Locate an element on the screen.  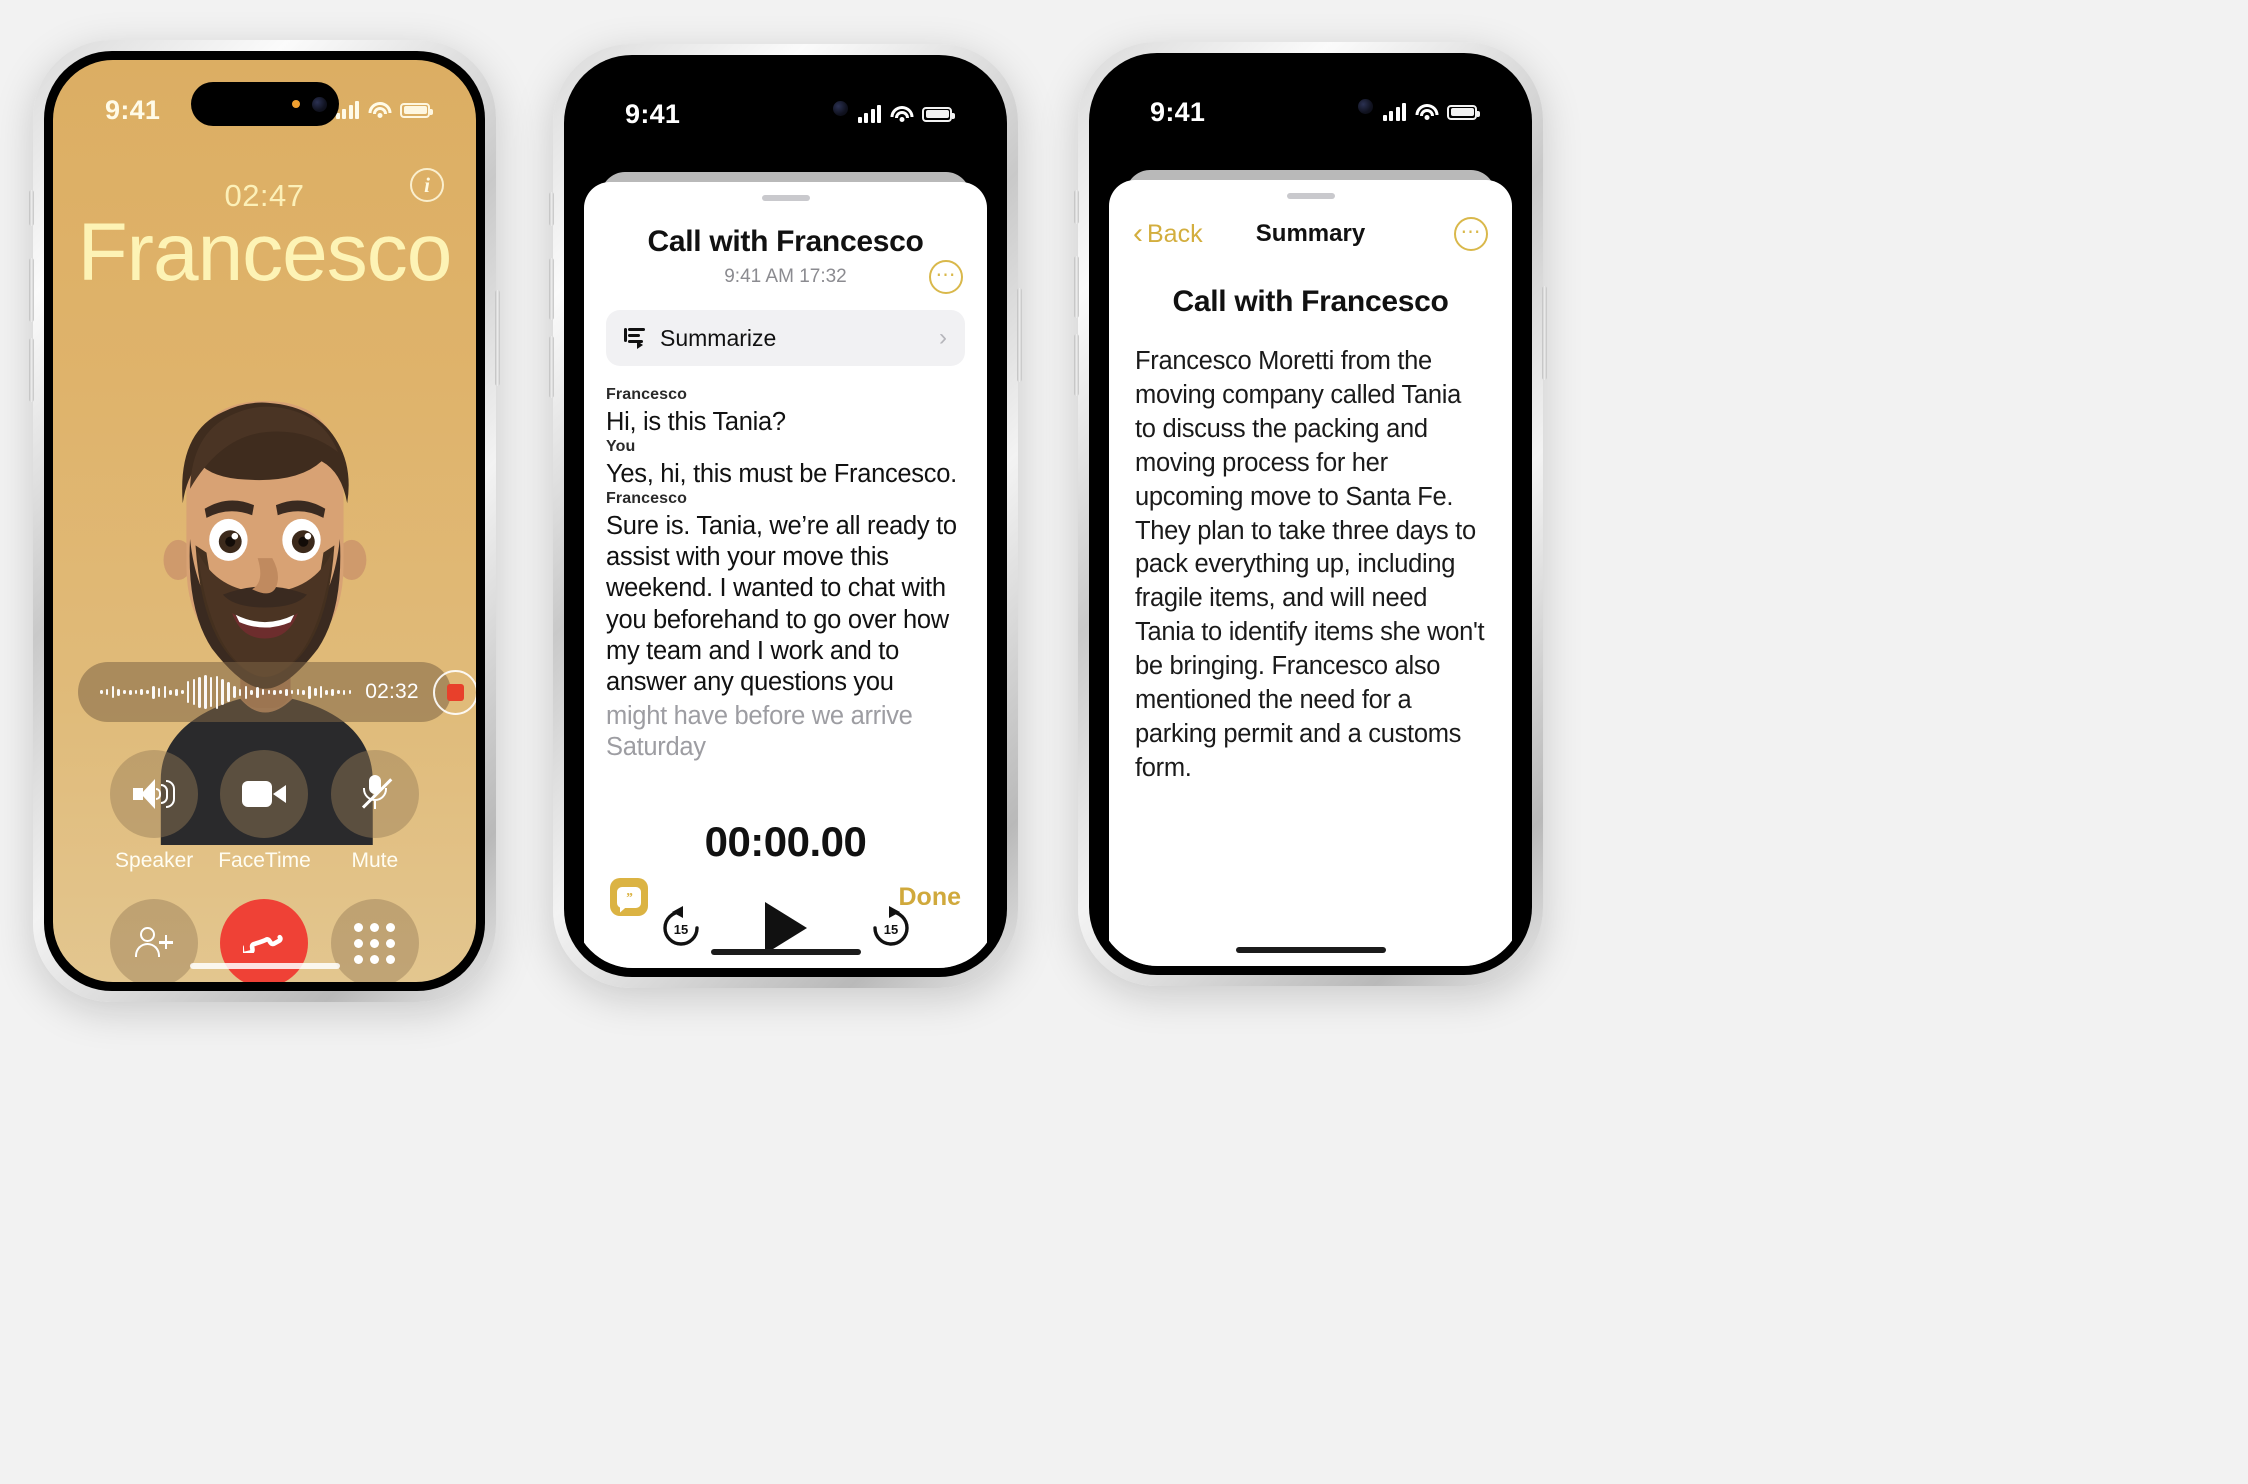
speaker-button is located at coordinates (154, 794).